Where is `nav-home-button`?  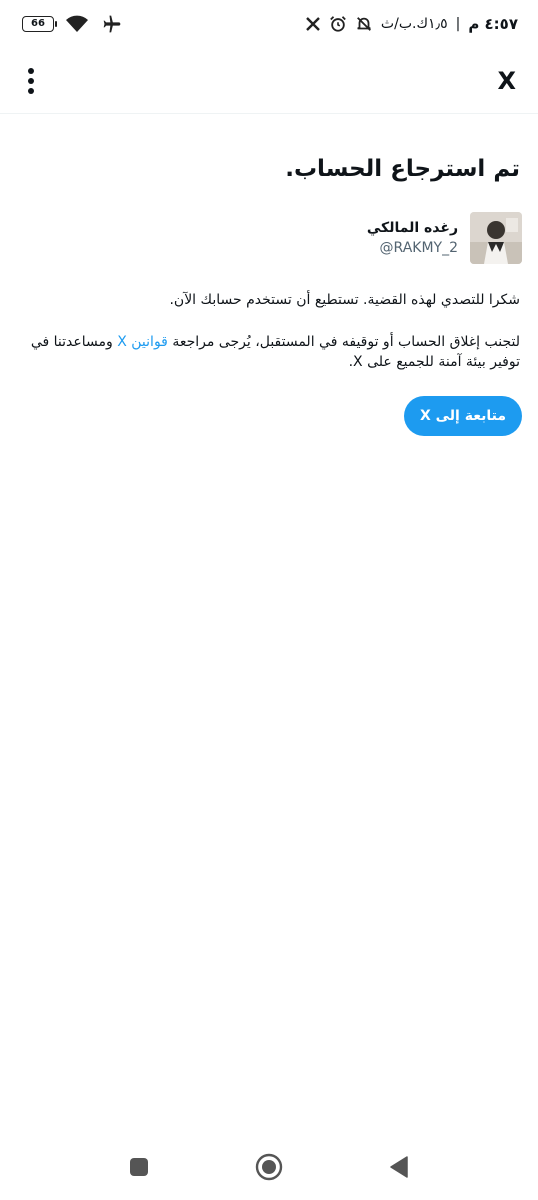
nav-home-button is located at coordinates (269, 1167).